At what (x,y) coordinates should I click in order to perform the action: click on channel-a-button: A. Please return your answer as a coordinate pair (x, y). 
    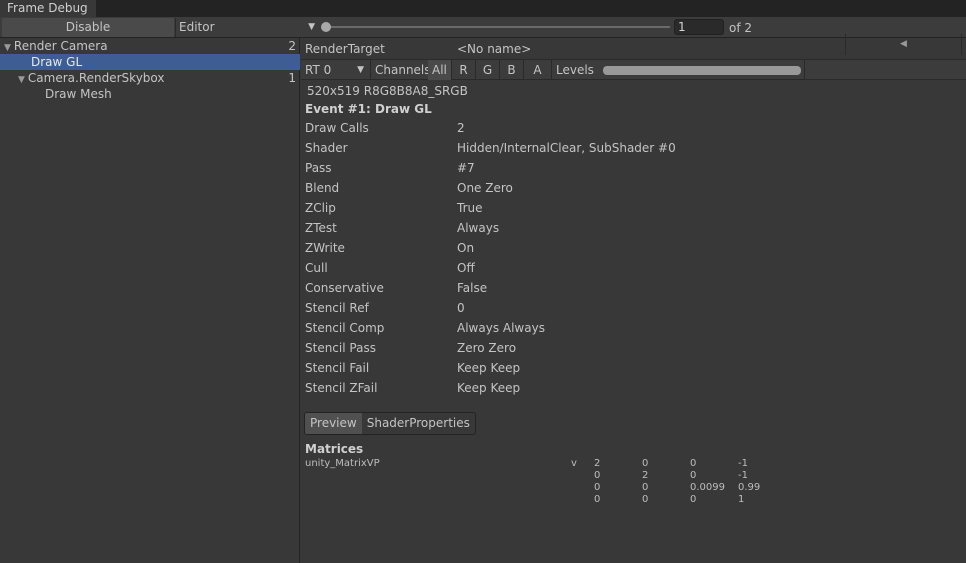
    Looking at the image, I should click on (538, 70).